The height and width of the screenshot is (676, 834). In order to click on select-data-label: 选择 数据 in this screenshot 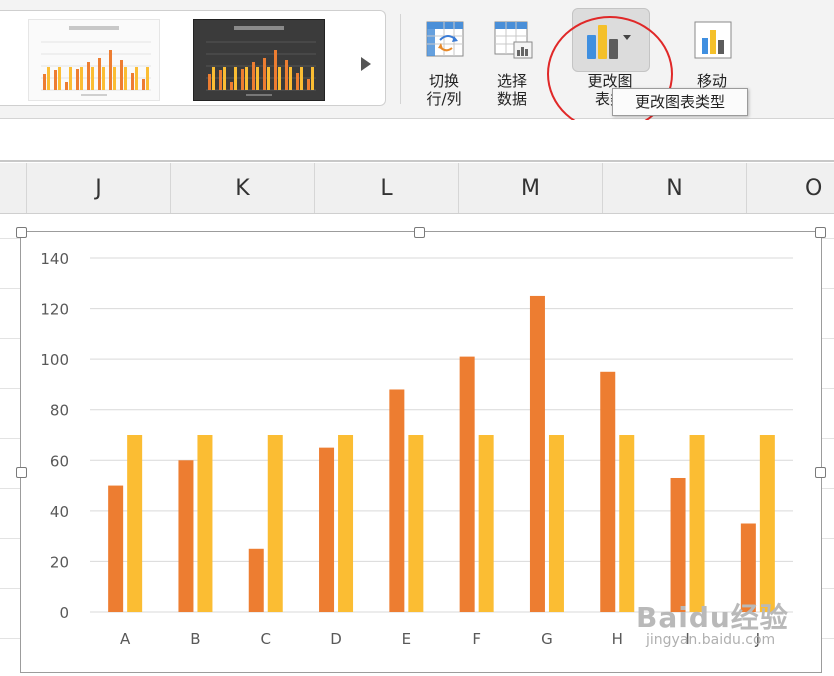, I will do `click(511, 90)`.